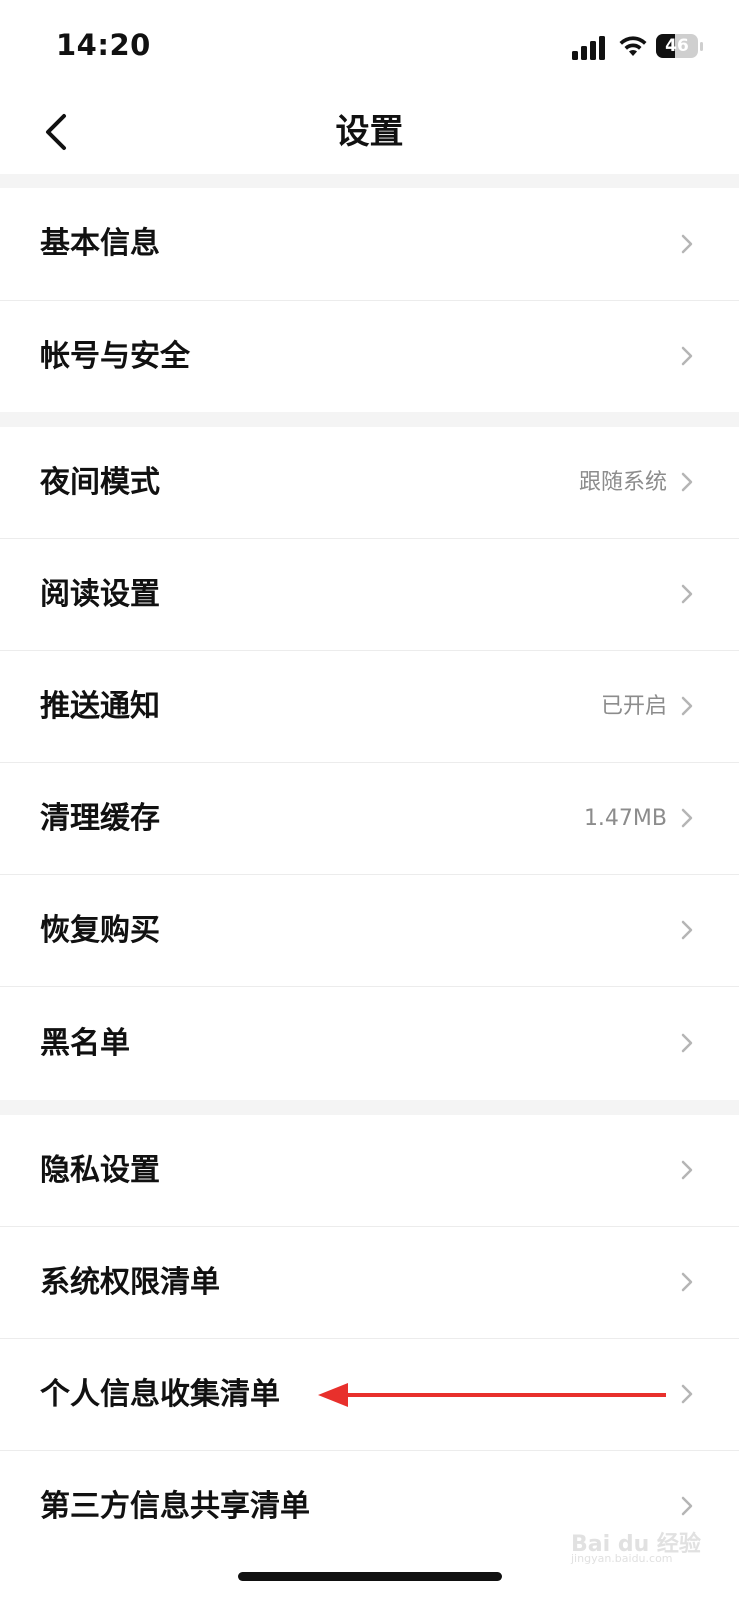  I want to click on settings-item-label: 推送通知, so click(100, 706).